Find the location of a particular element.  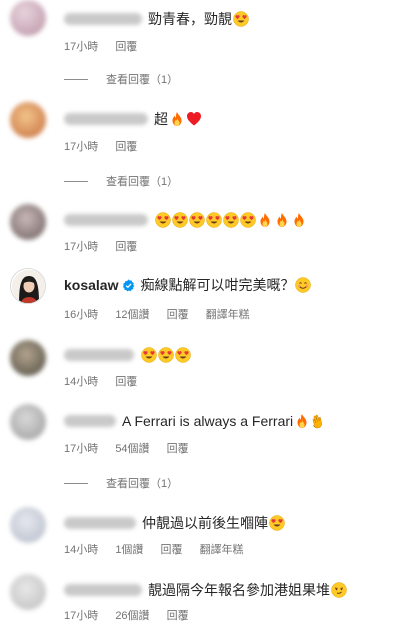

comment-text: 勁青春，勁靚 is located at coordinates (190, 19).